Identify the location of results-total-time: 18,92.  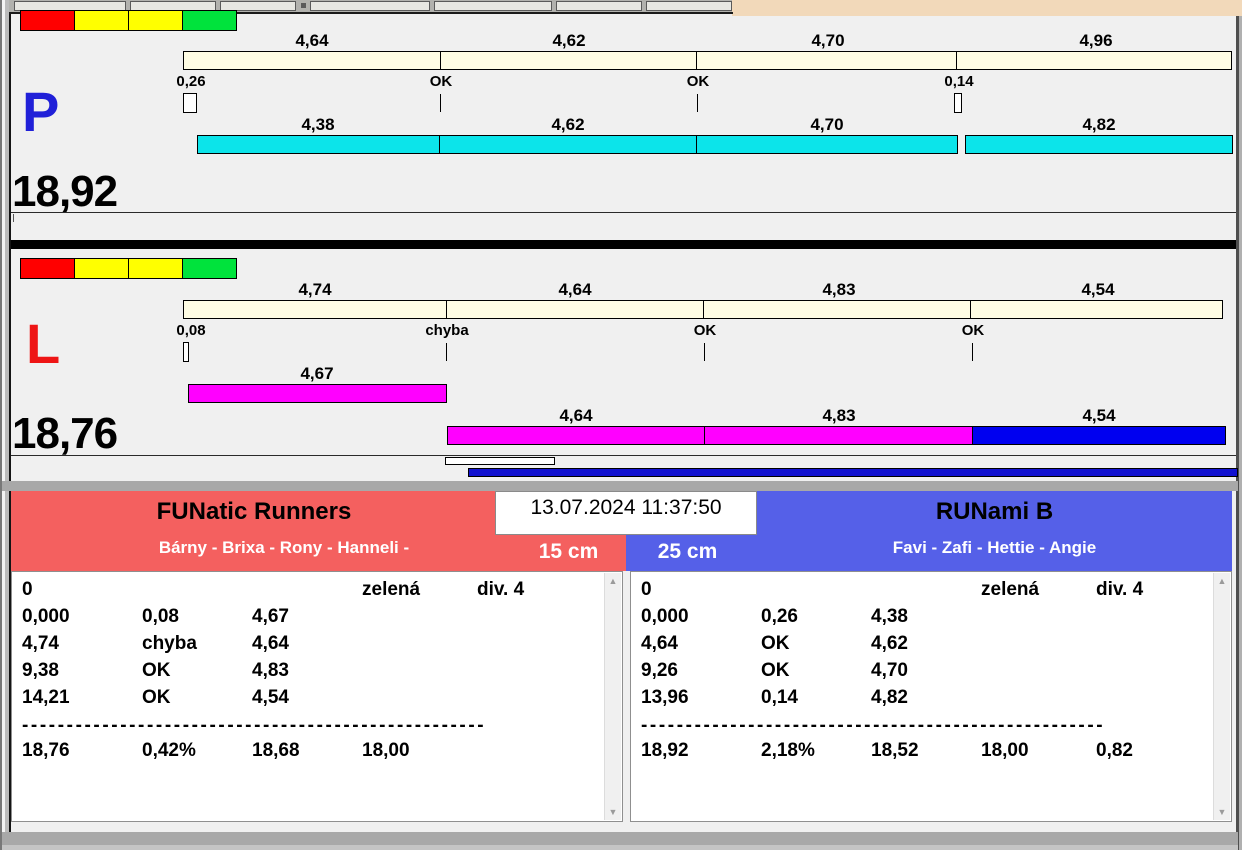
(665, 750).